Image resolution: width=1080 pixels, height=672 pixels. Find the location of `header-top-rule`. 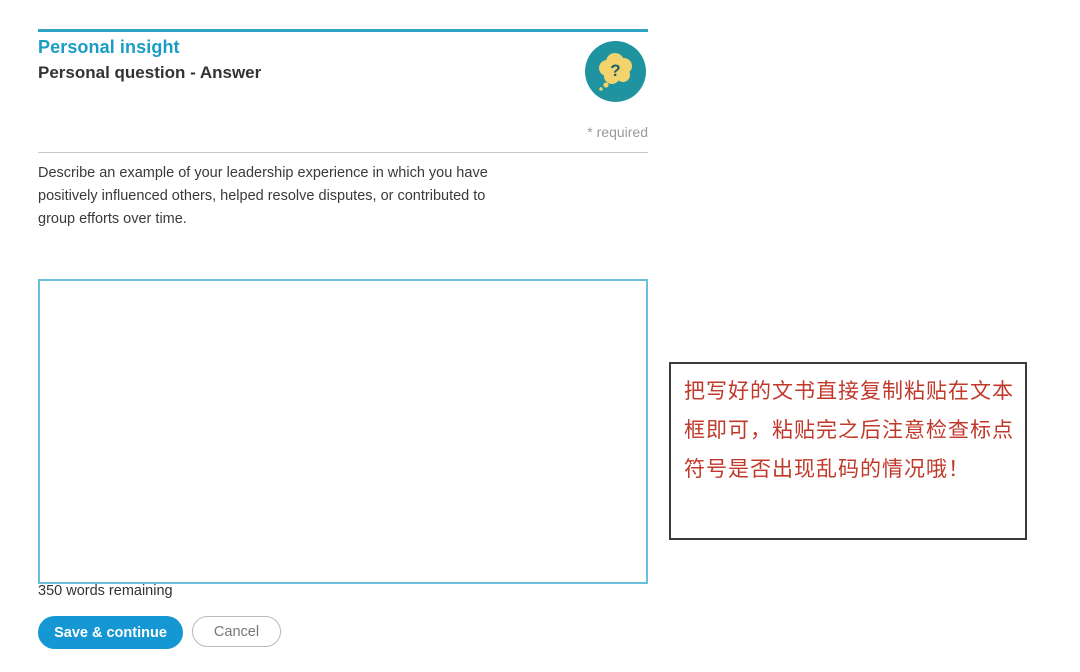

header-top-rule is located at coordinates (343, 30).